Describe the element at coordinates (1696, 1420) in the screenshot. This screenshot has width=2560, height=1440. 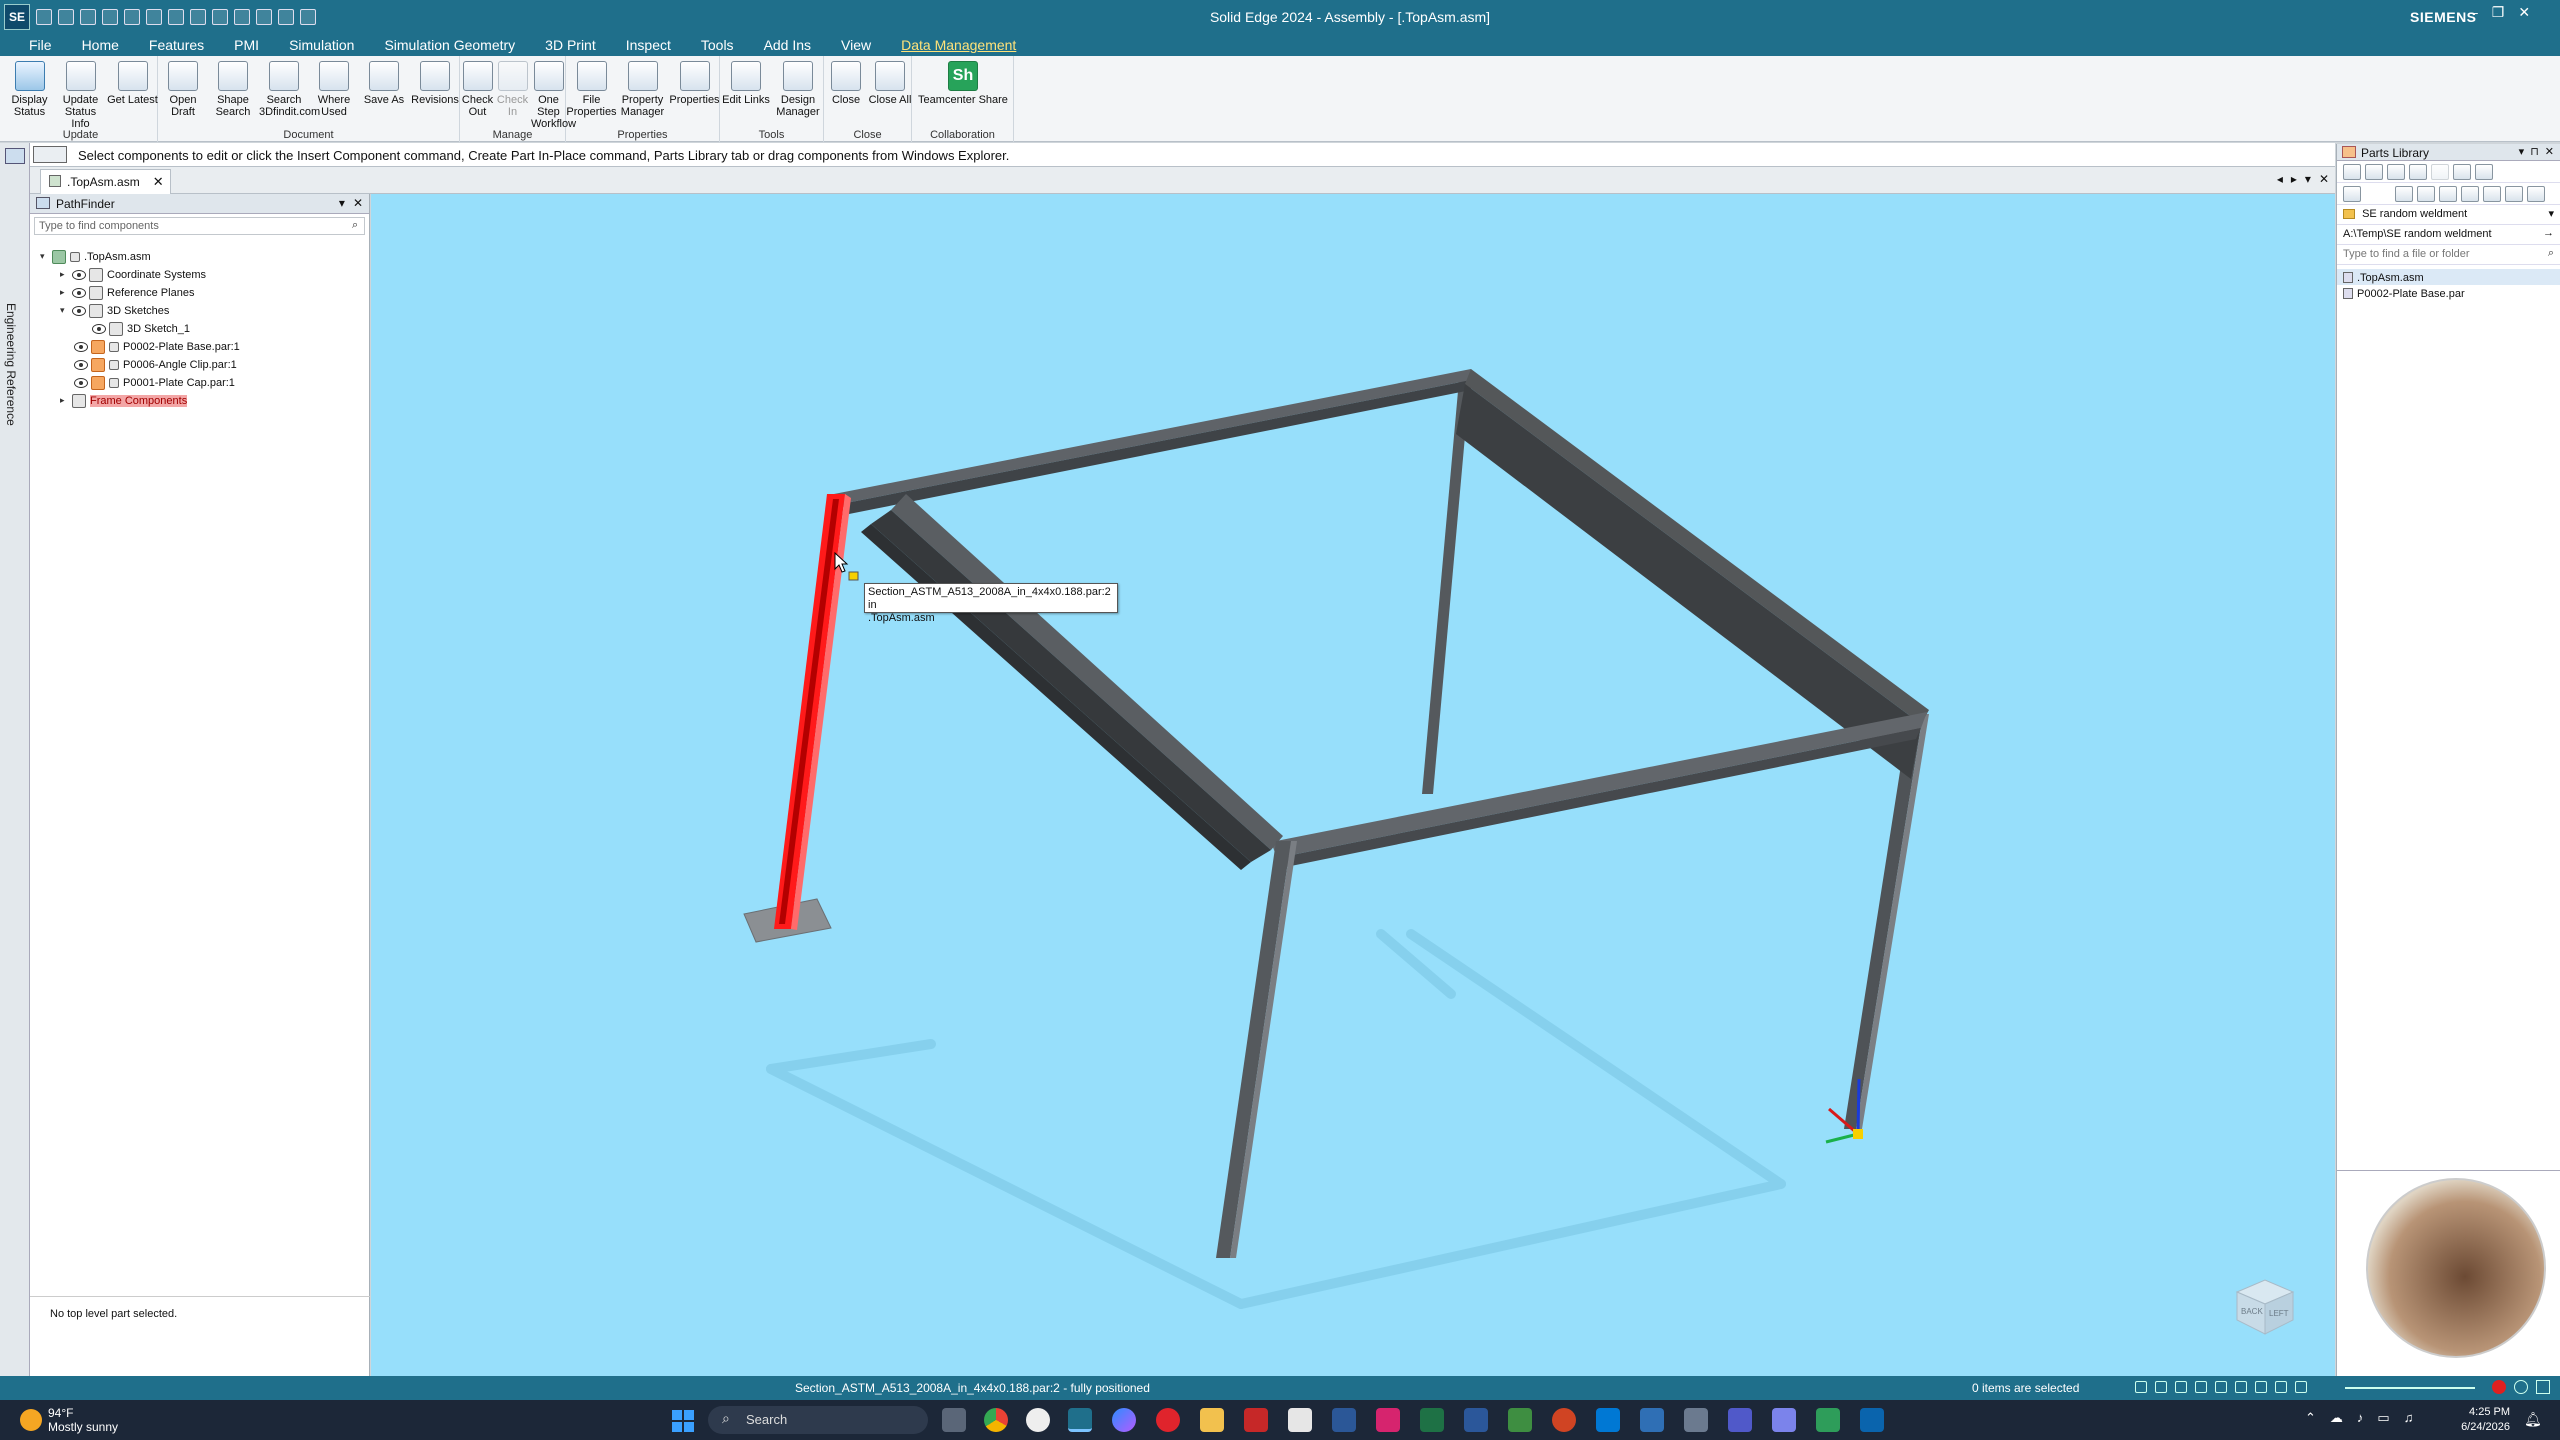
I see `settings-app-icon` at that location.